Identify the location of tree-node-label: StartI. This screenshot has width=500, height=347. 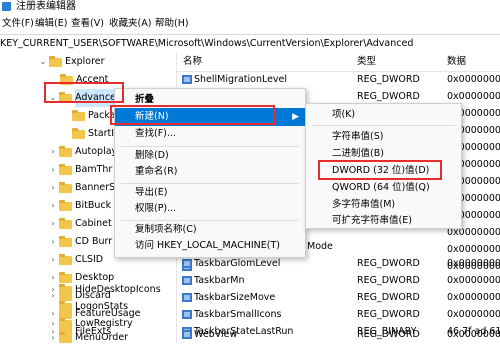
(101, 133).